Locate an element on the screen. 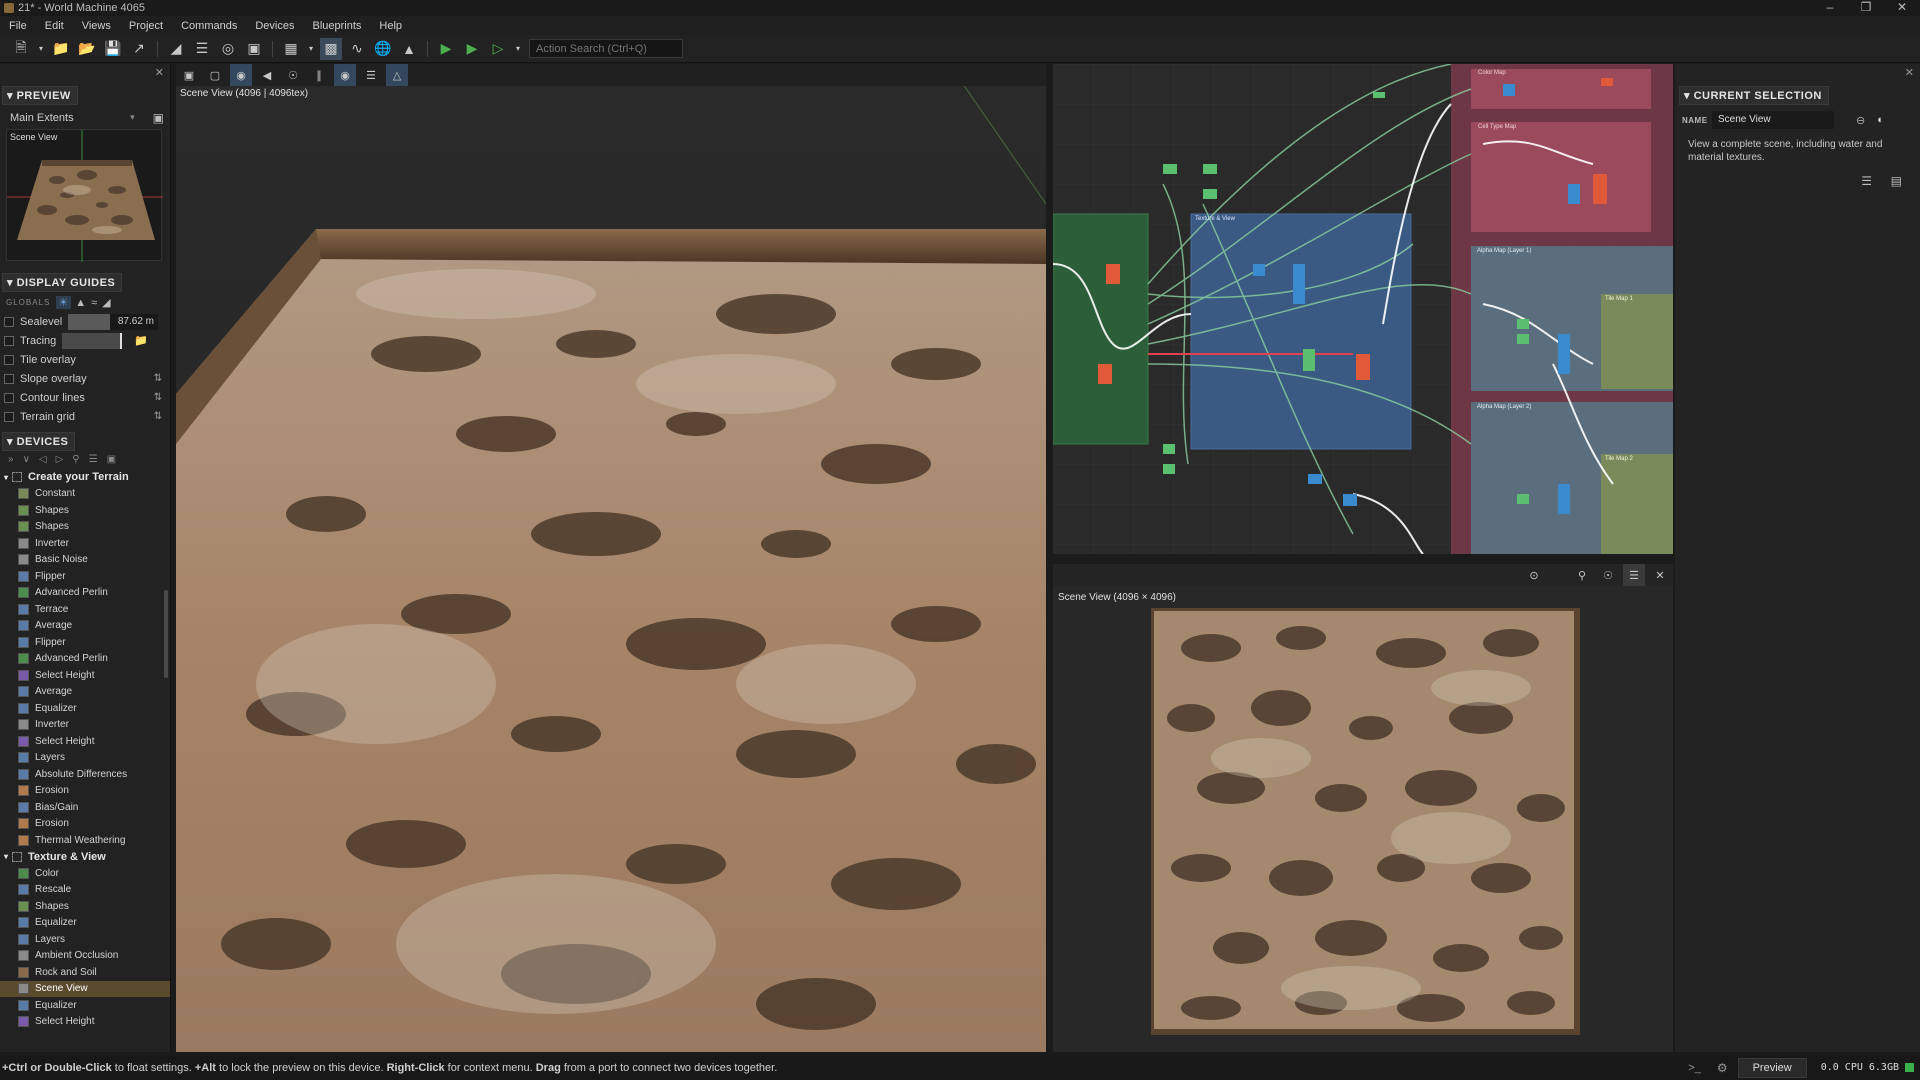  device-item: Rescale is located at coordinates (85, 890).